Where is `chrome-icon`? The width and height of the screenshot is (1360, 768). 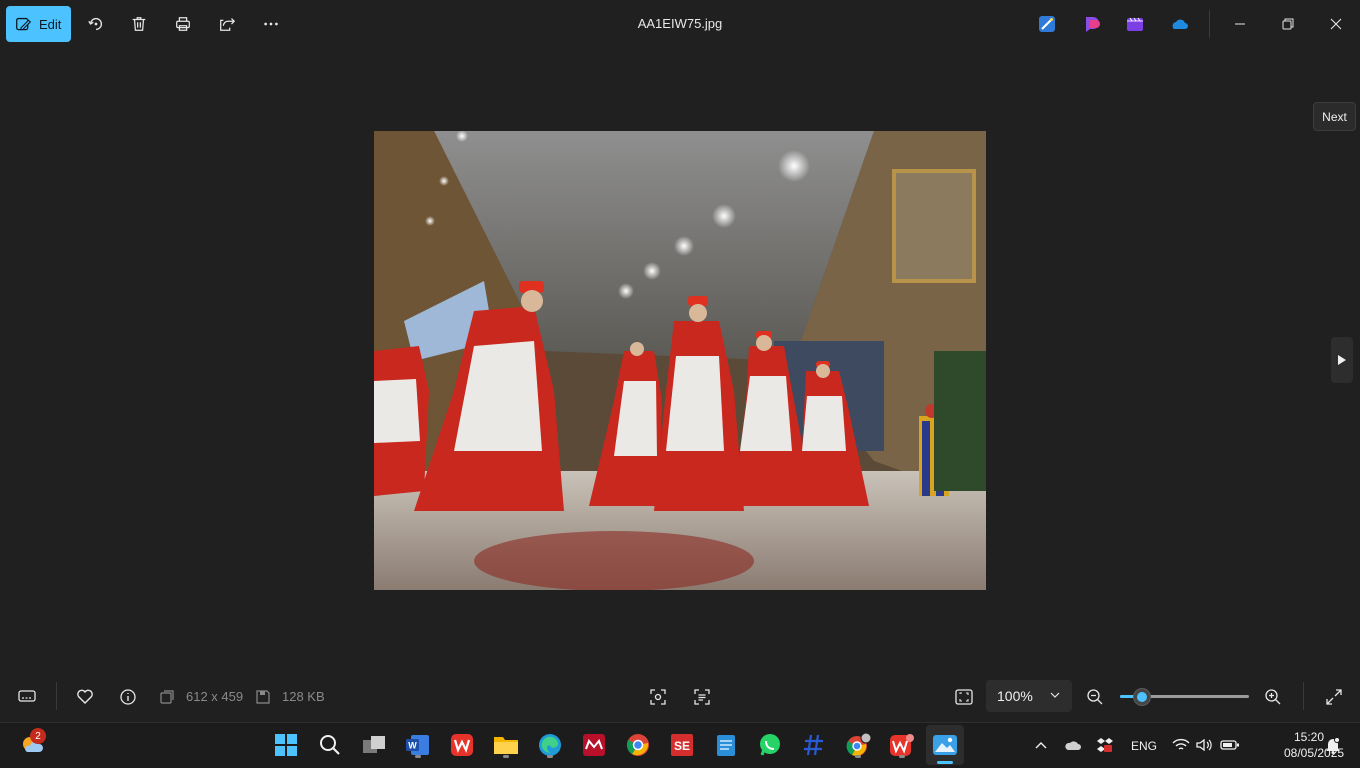 chrome-icon is located at coordinates (638, 745).